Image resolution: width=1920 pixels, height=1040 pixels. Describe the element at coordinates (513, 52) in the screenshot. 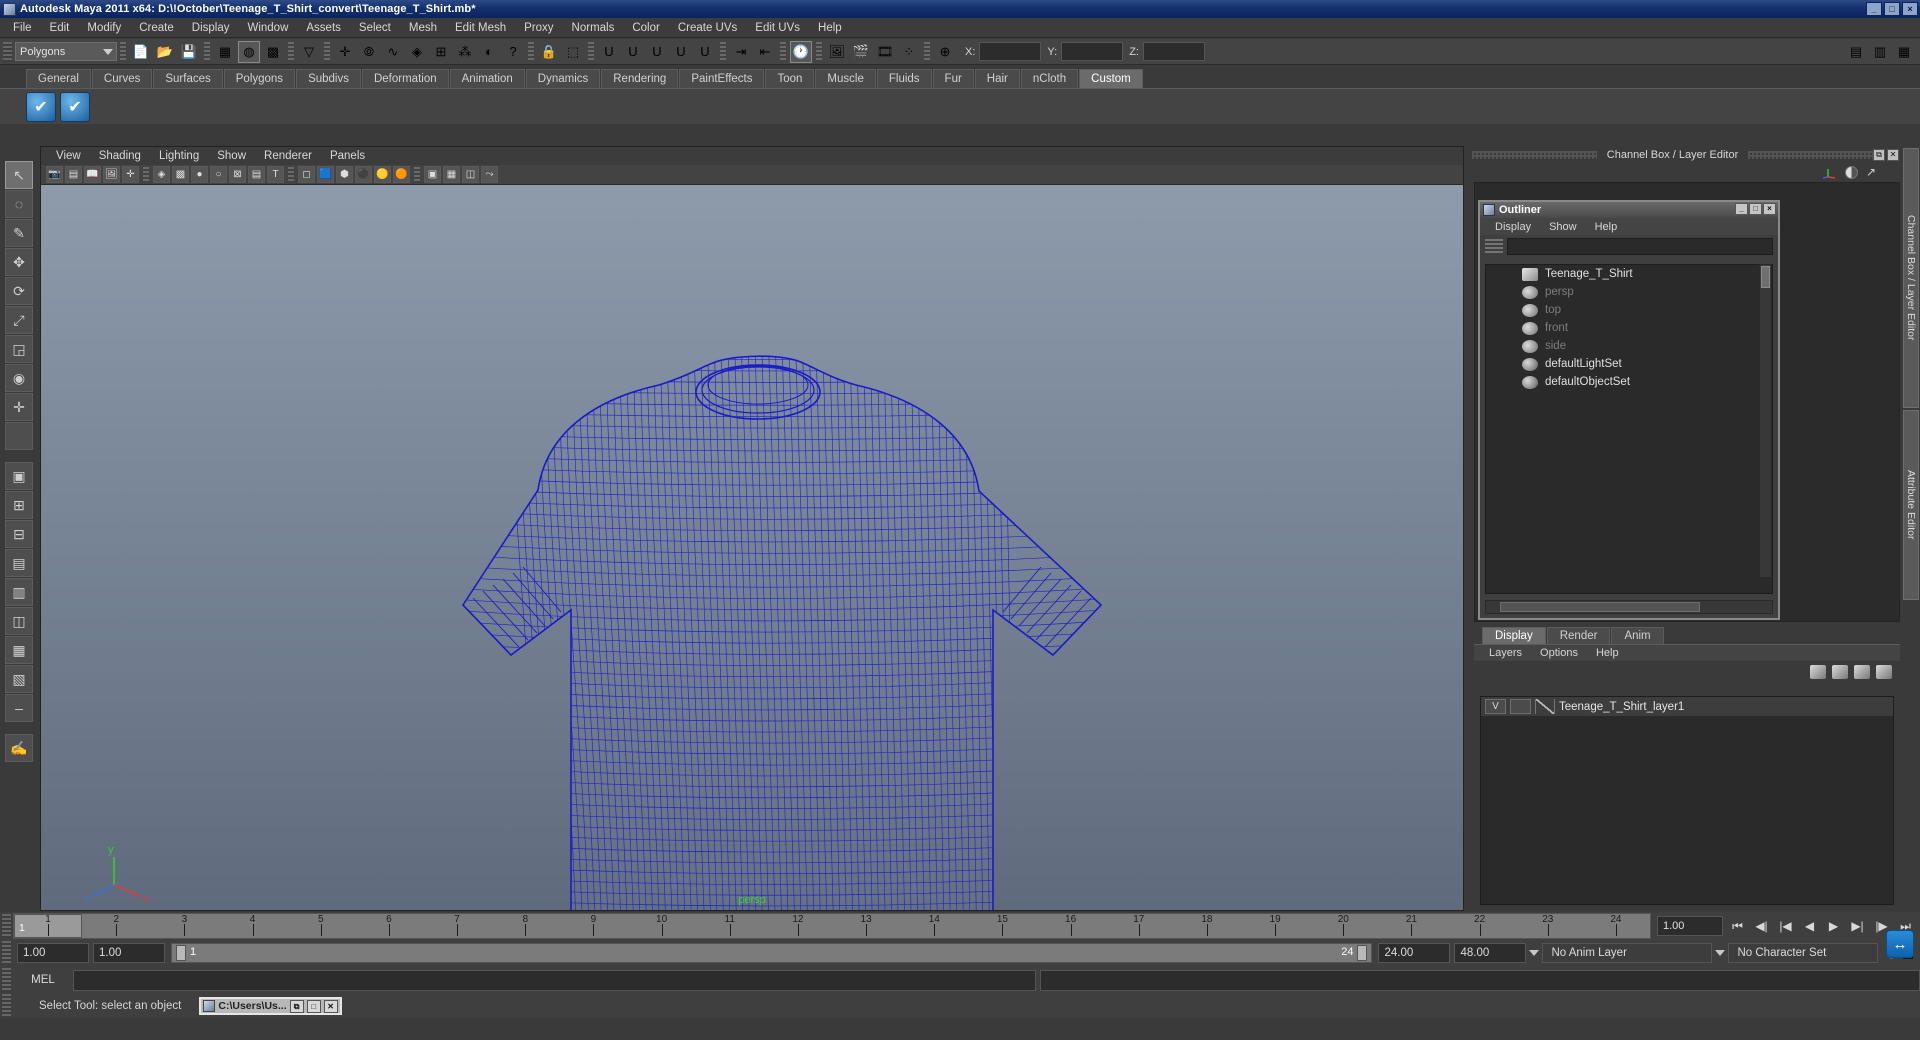

I see `mask-misc-icon: ?` at that location.